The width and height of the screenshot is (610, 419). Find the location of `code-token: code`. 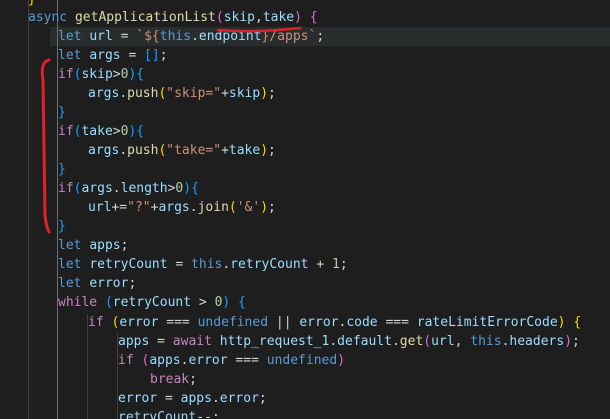

code-token: code is located at coordinates (362, 322).